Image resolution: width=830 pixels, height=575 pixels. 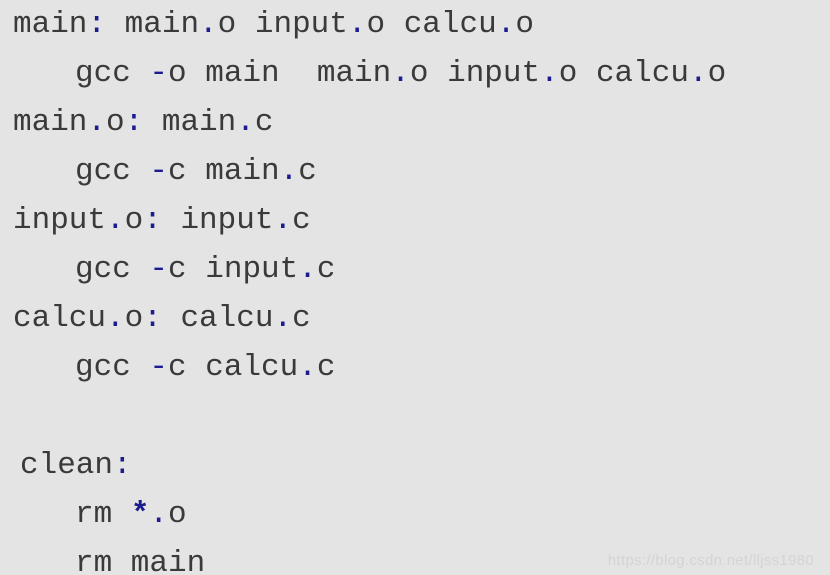 What do you see at coordinates (710, 560) in the screenshot?
I see `watermark-text: https://blog.csdn.net/lljss1980` at bounding box center [710, 560].